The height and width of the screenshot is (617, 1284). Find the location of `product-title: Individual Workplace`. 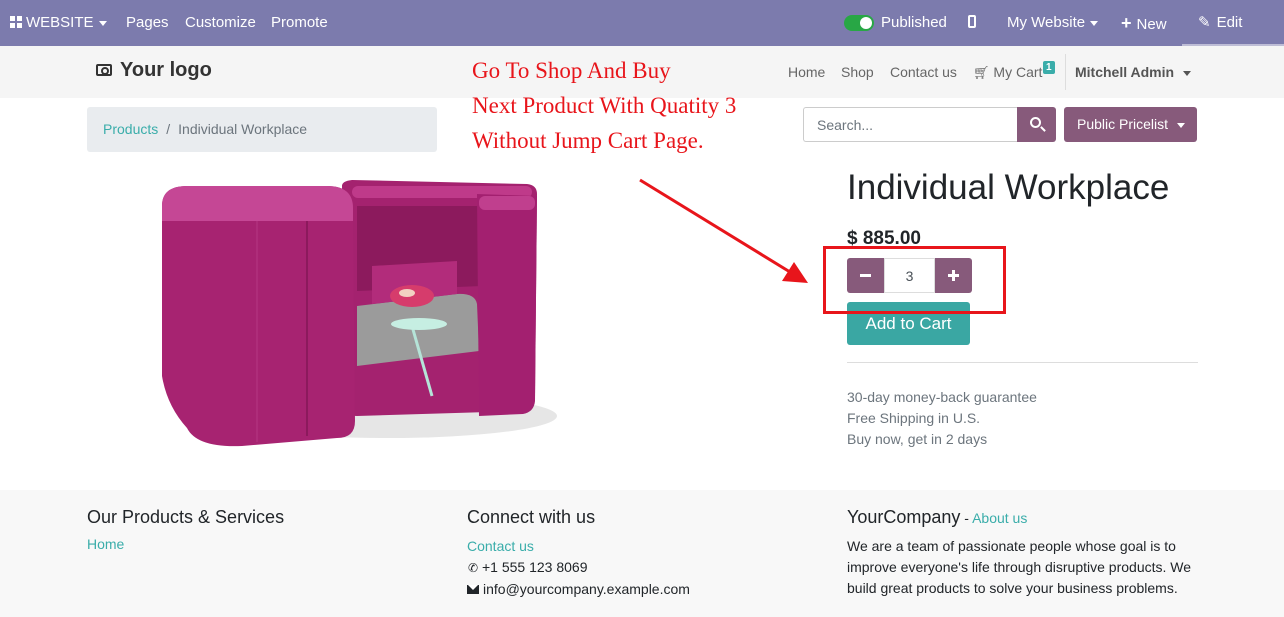

product-title: Individual Workplace is located at coordinates (1008, 187).